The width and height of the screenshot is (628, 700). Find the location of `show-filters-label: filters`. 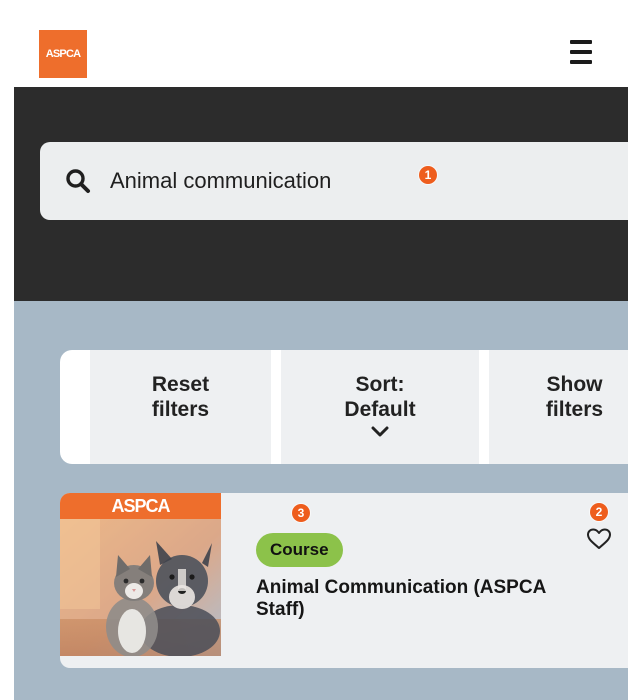

show-filters-label: filters is located at coordinates (574, 409).